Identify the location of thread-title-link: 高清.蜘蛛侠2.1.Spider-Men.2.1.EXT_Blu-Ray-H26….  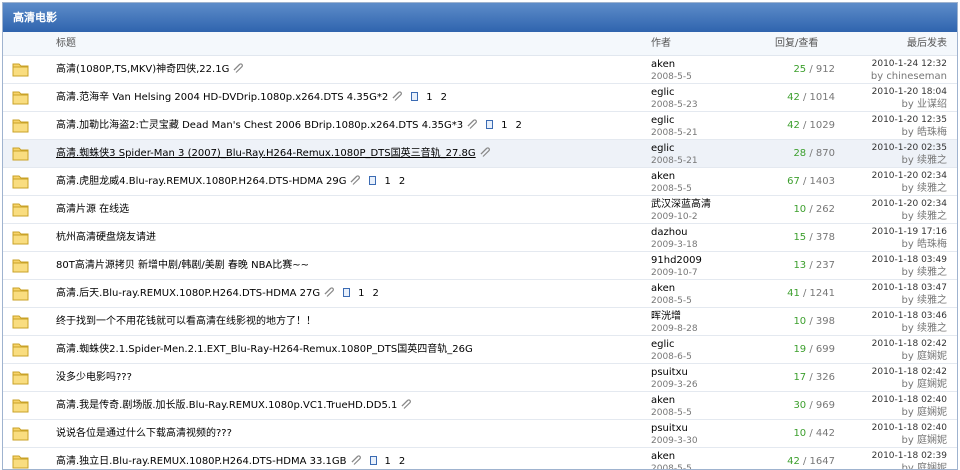
(264, 349).